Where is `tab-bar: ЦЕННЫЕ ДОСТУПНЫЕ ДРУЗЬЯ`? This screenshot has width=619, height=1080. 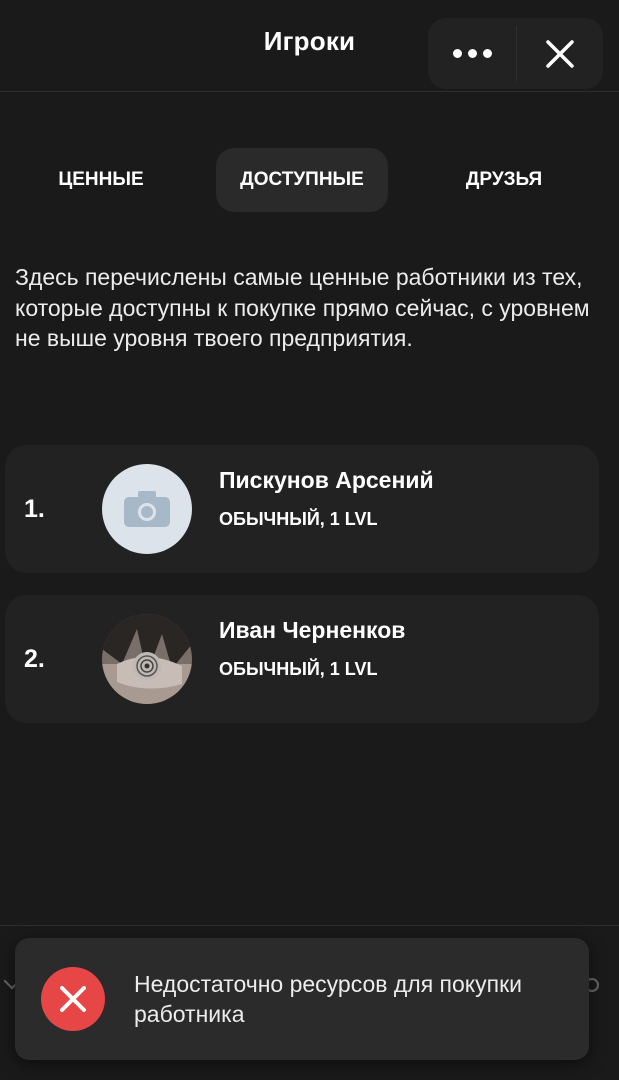 tab-bar: ЦЕННЫЕ ДОСТУПНЫЕ ДРУЗЬЯ is located at coordinates (309, 180).